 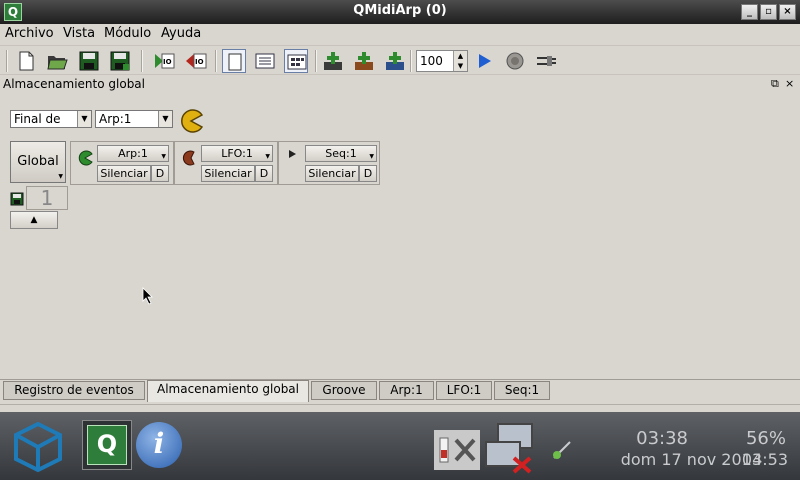 I want to click on launcher-cube-icon, so click(x=38, y=447).